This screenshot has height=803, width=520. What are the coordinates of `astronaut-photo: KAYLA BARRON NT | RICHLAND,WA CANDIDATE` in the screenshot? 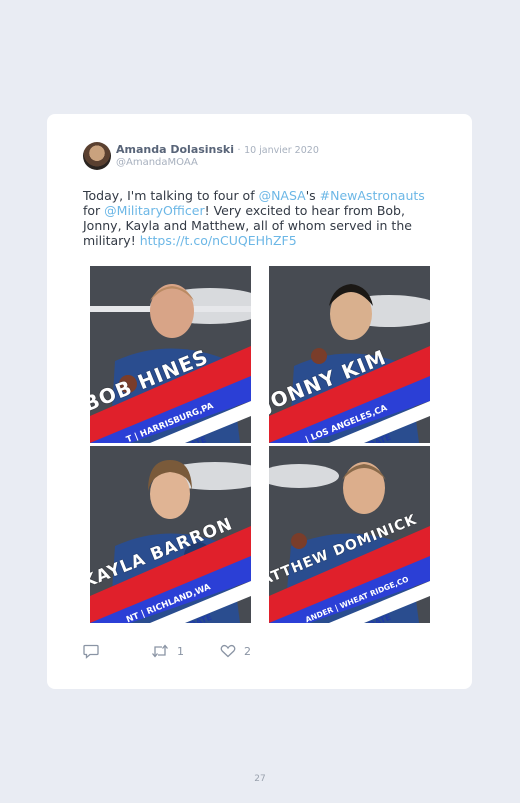 It's located at (170, 534).